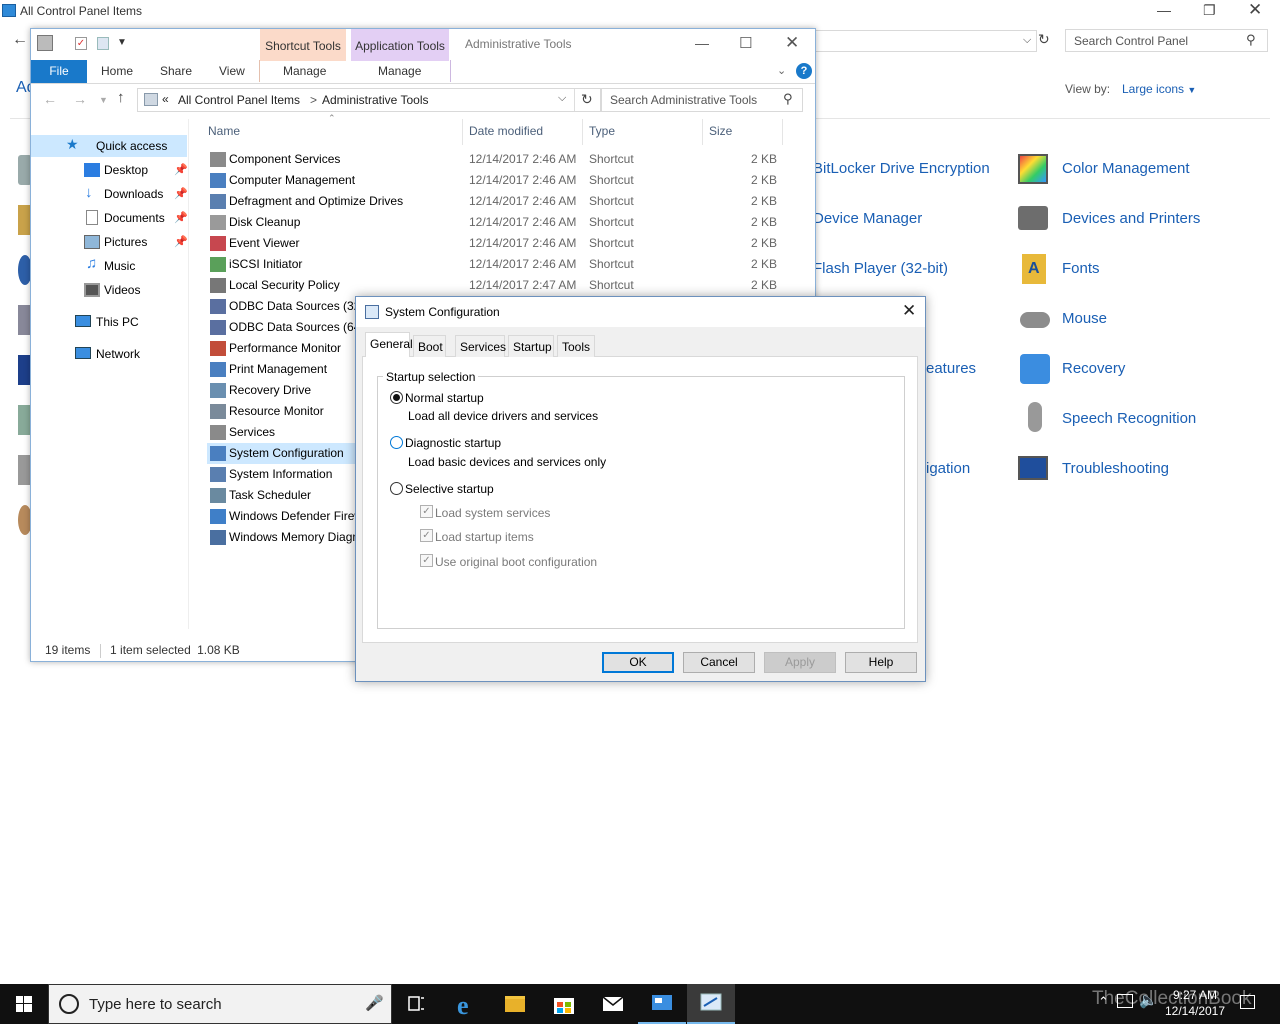 This screenshot has width=1280, height=1027. Describe the element at coordinates (1103, 1002) in the screenshot. I see `show-hidden-icons: ⌃` at that location.